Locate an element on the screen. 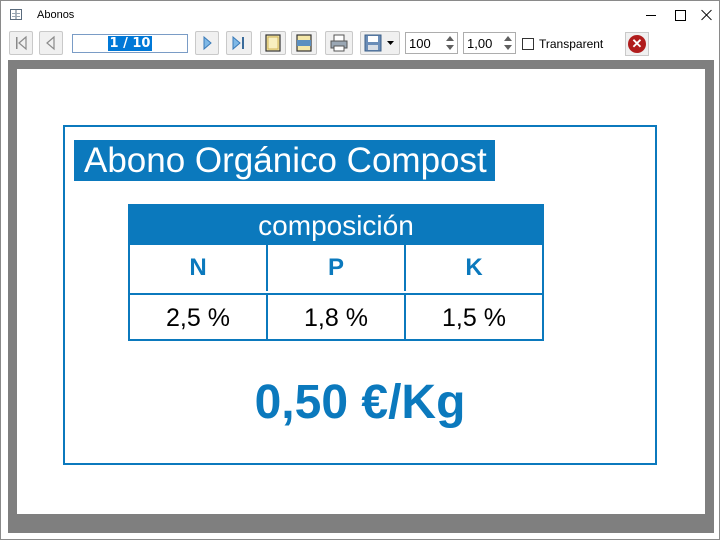 The image size is (720, 540). table-cell: 1,8 % is located at coordinates (335, 318).